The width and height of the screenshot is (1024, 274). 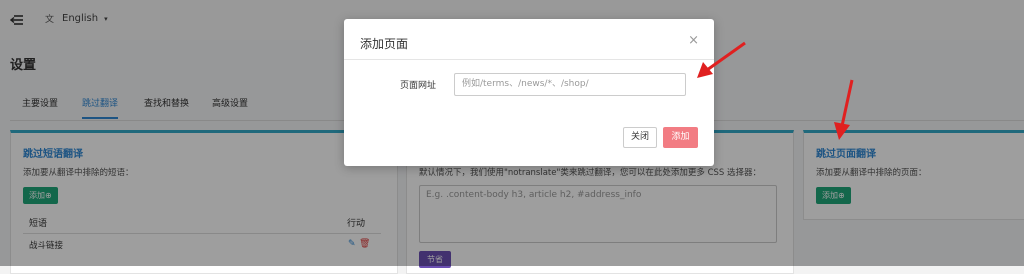 I want to click on annotation-arrows, so click(x=775, y=90).